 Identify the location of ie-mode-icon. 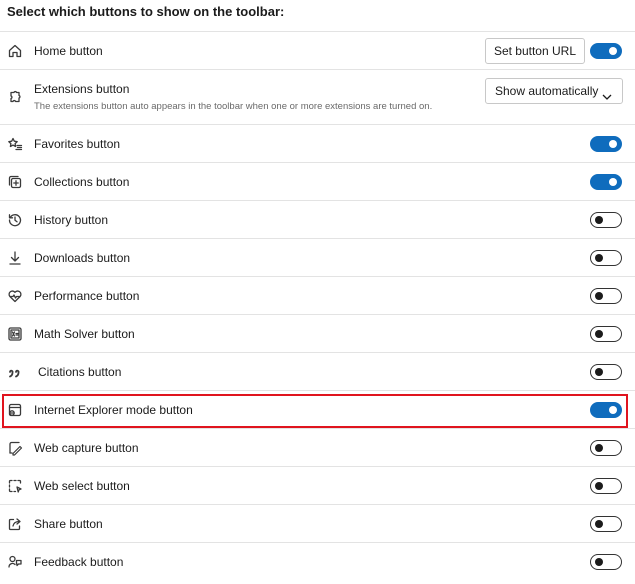
(15, 410).